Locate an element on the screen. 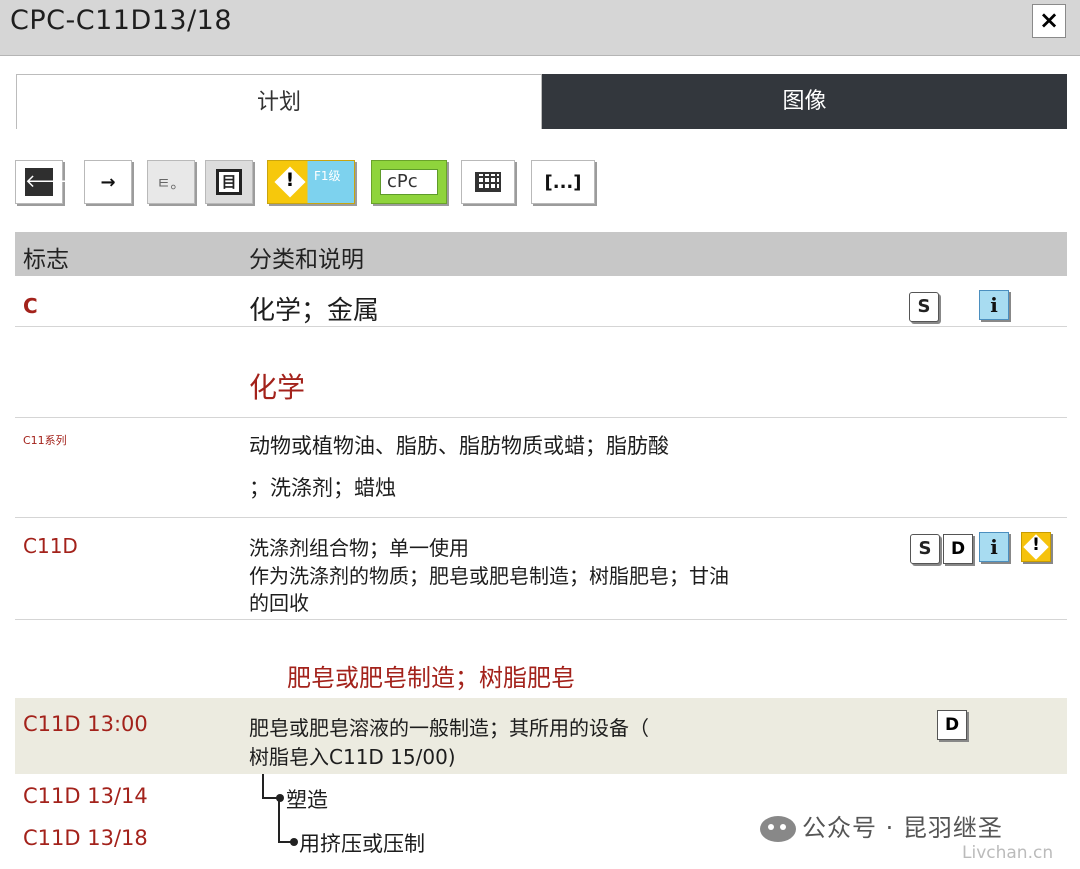  more-button: [...] is located at coordinates (563, 182).